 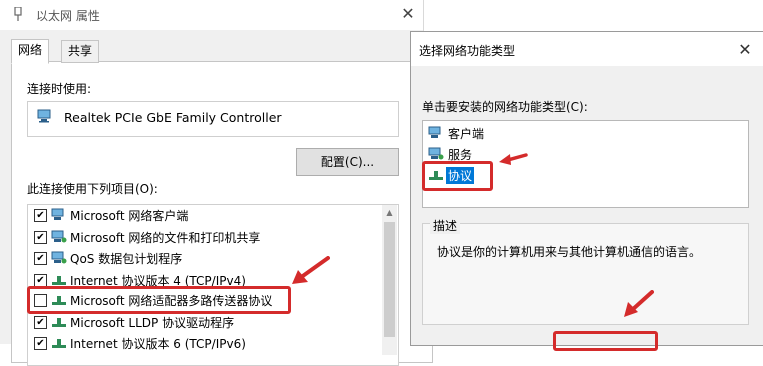 What do you see at coordinates (18, 14) in the screenshot?
I see `ethernet-icon` at bounding box center [18, 14].